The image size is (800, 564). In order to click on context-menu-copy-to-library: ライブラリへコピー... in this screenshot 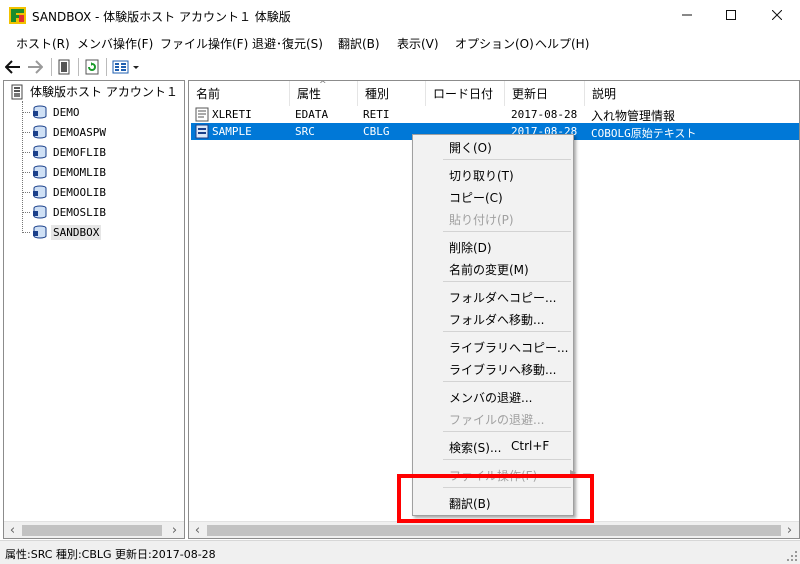, I will do `click(508, 347)`.